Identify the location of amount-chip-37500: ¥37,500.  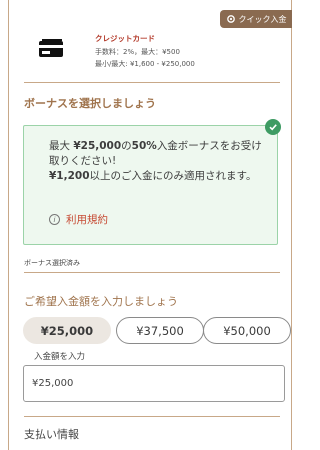
(160, 330).